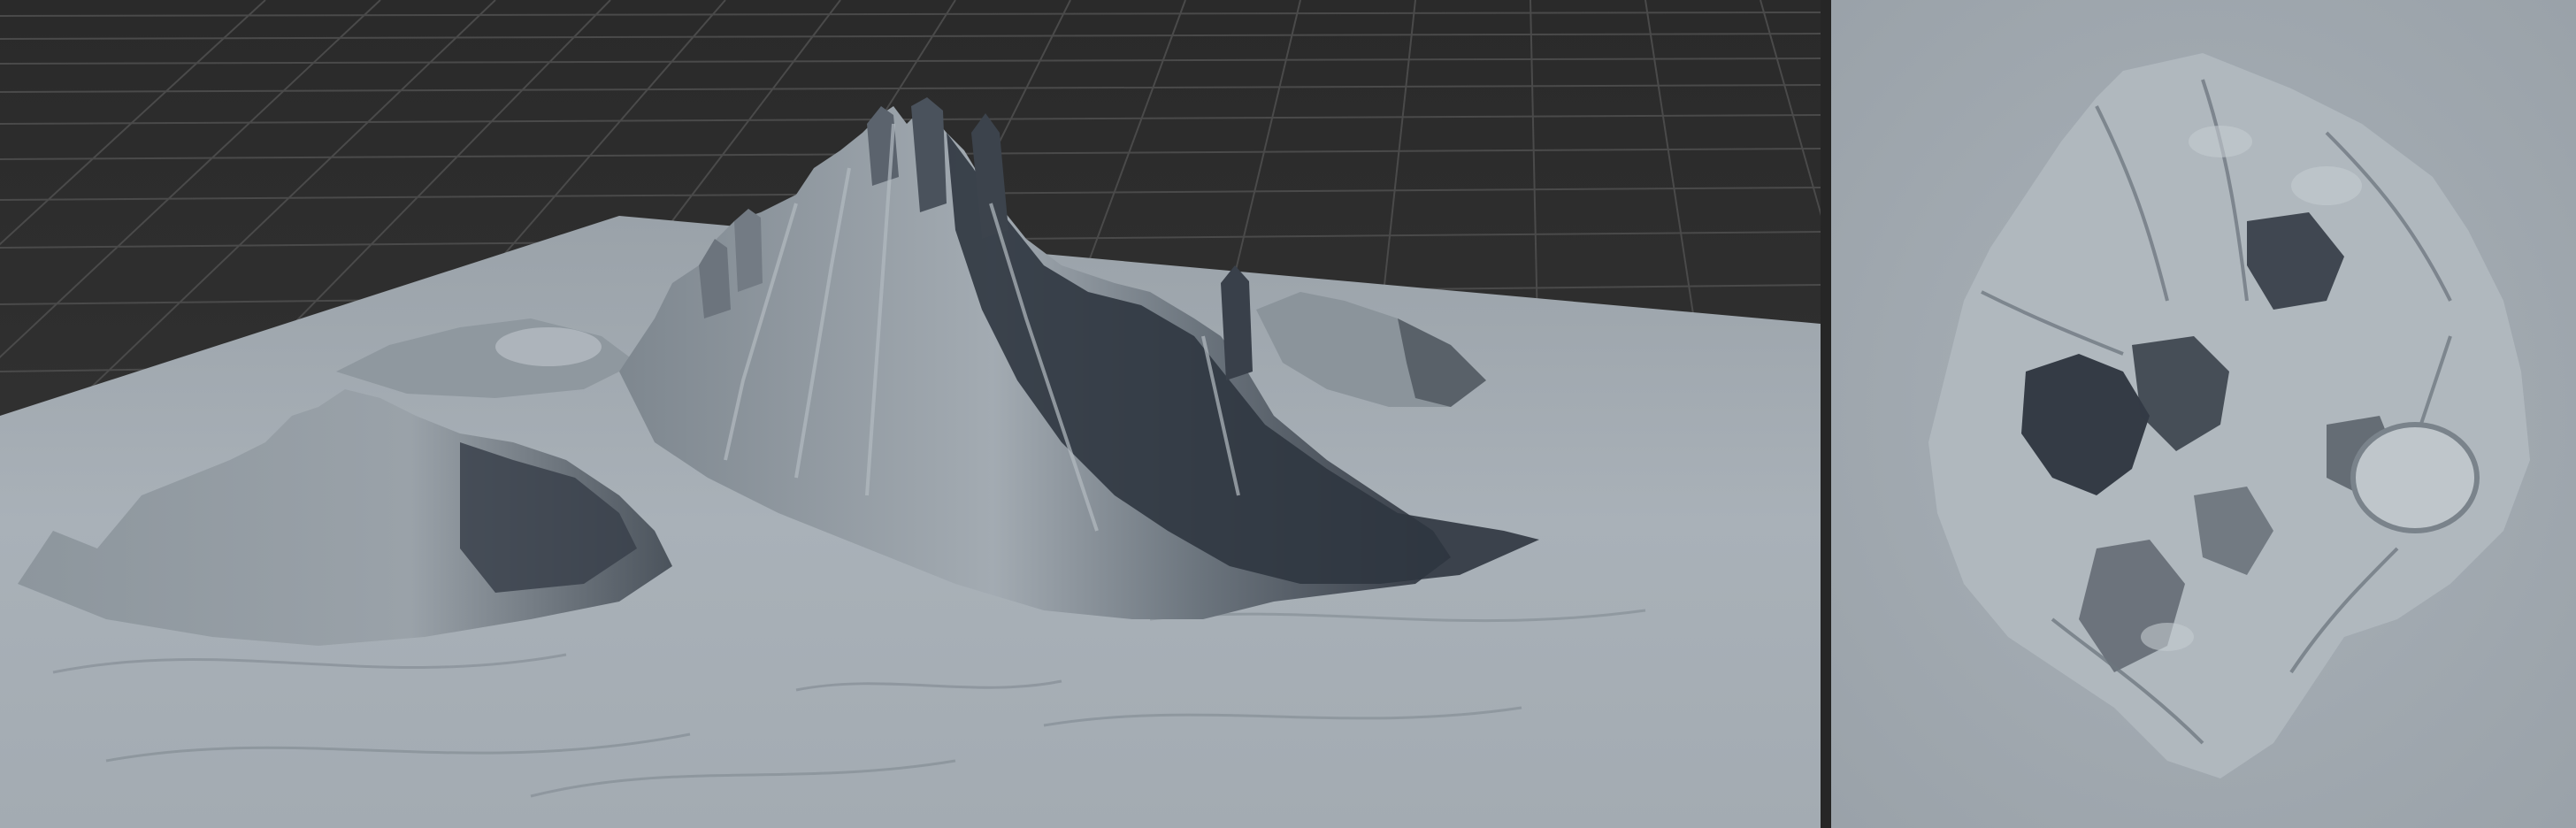 This screenshot has height=828, width=2576. Describe the element at coordinates (548, 346) in the screenshot. I see `terrain-crater` at that location.